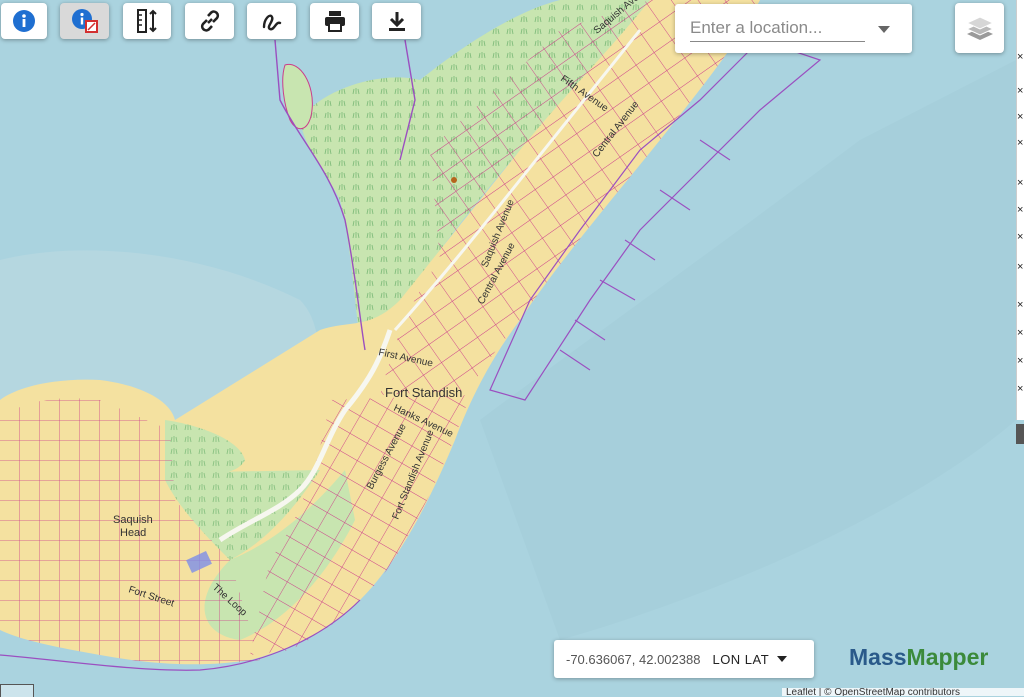 Image resolution: width=1024 pixels, height=697 pixels. I want to click on identify-button, so click(24, 21).